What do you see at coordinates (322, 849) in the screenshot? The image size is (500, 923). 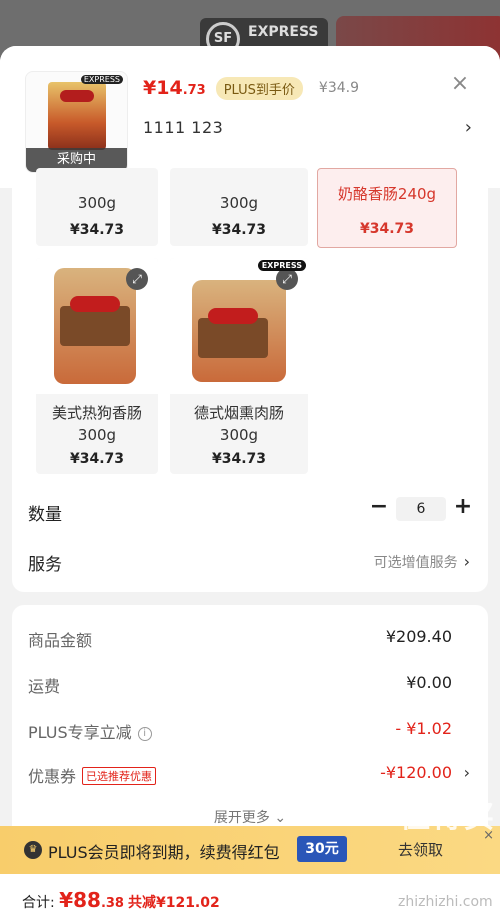 I see `red-packet-amount: 30元` at bounding box center [322, 849].